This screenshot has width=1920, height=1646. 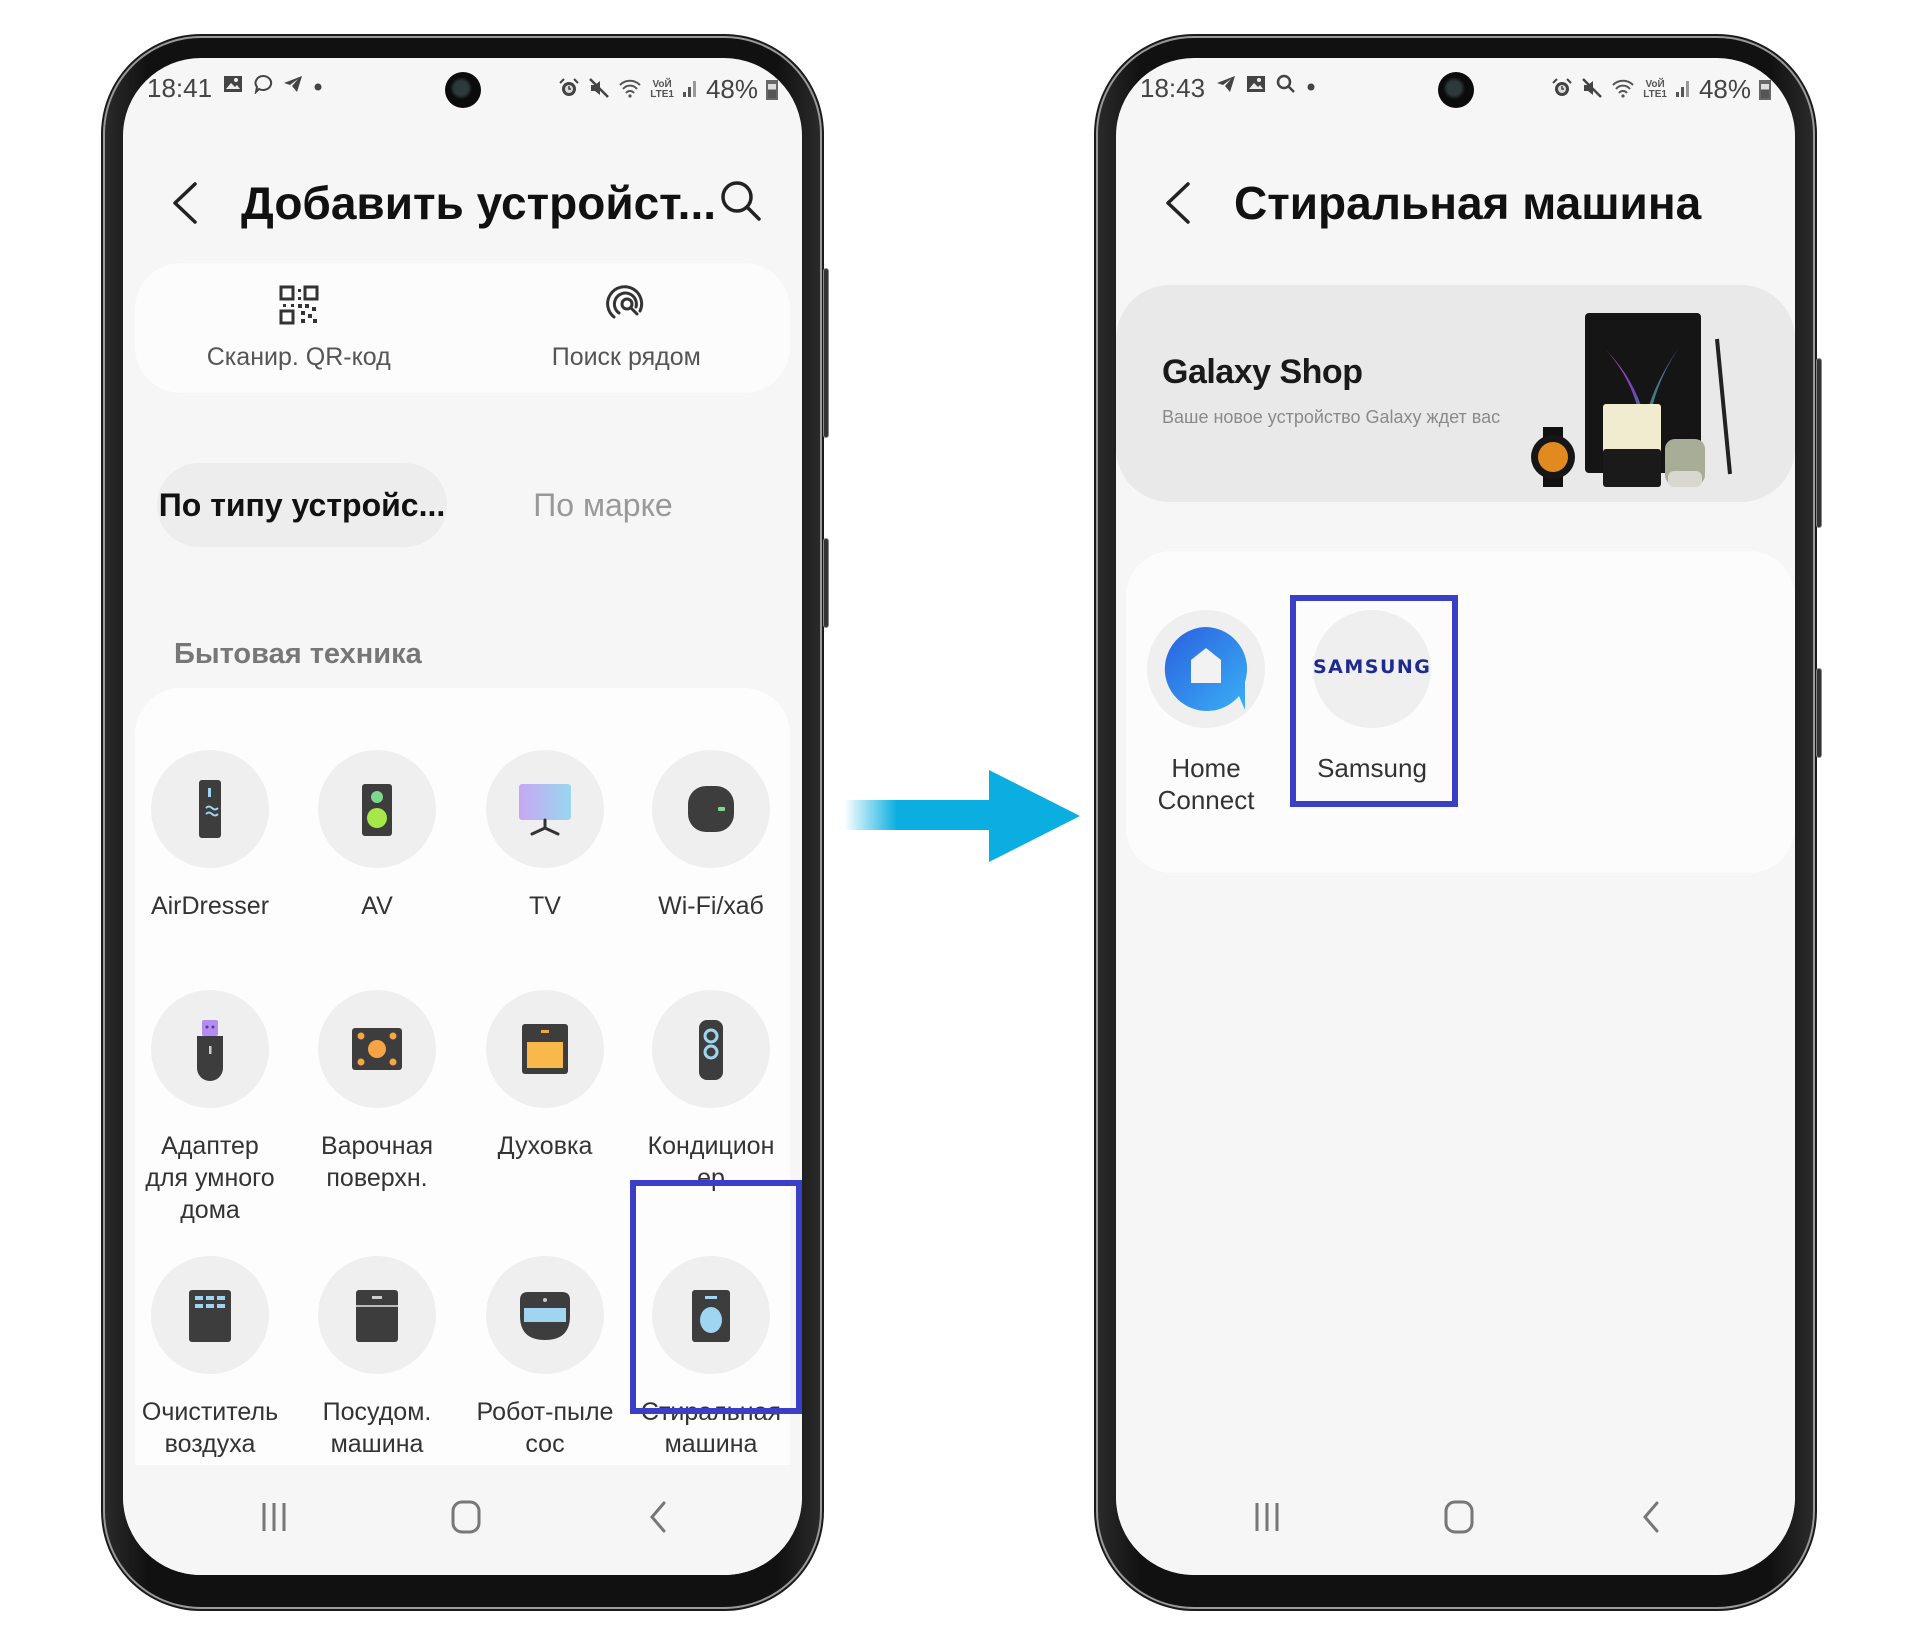 I want to click on scan-qr-label: Сканир. QR-код, so click(x=298, y=357).